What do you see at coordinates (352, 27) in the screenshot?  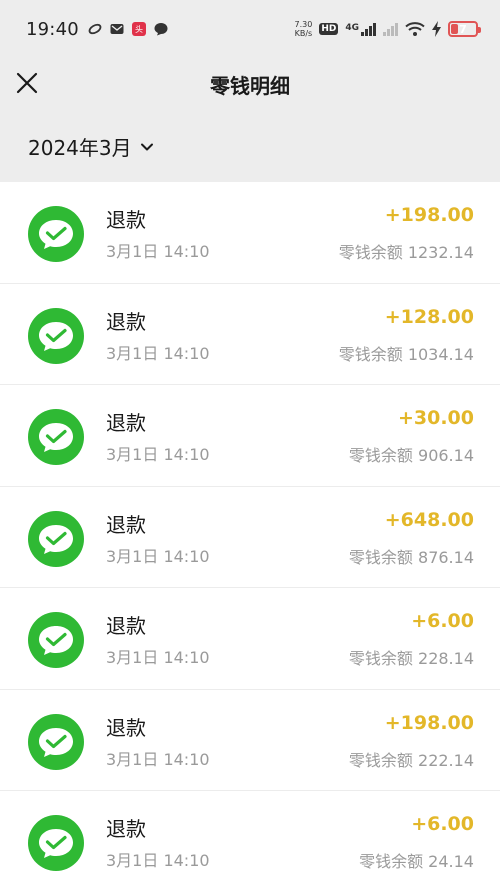 I see `network-type-label: 4G` at bounding box center [352, 27].